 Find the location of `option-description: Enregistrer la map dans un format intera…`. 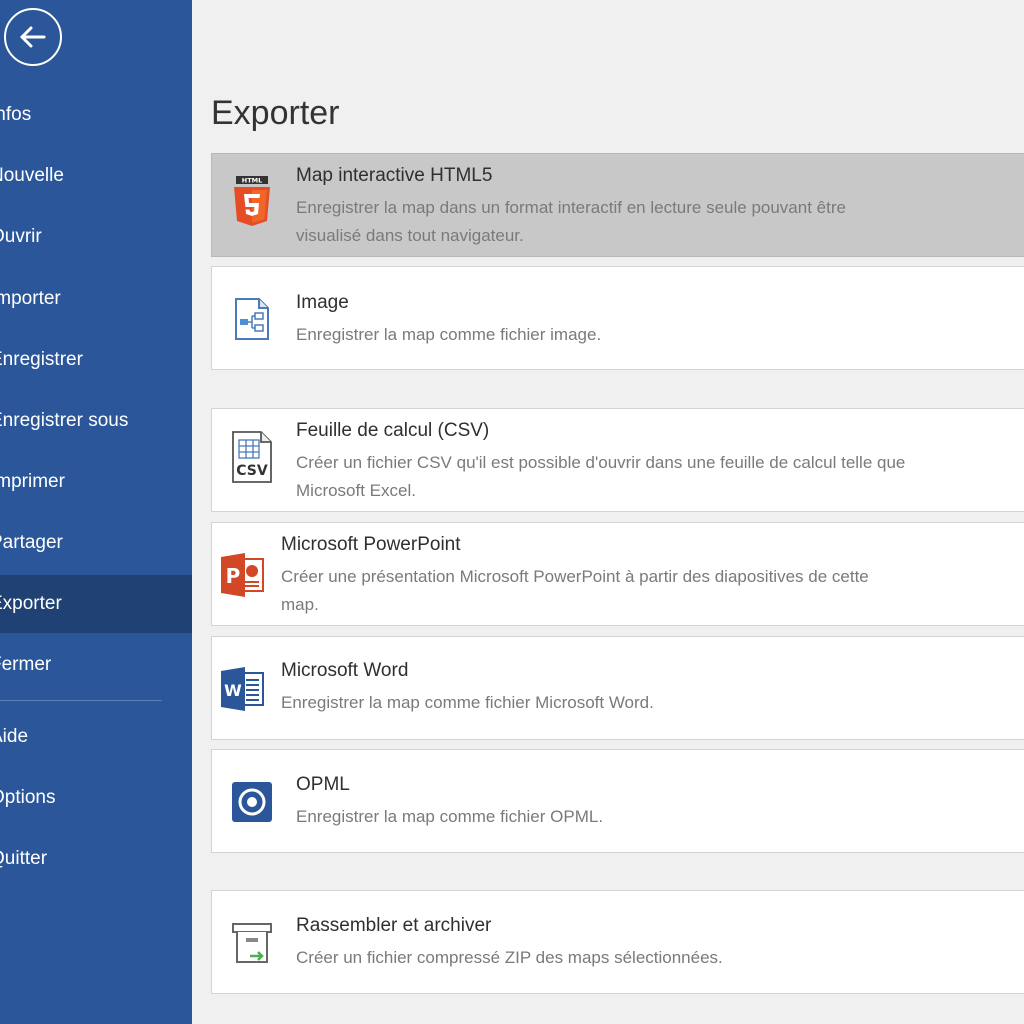

option-description: Enregistrer la map dans un format intera… is located at coordinates (571, 207).